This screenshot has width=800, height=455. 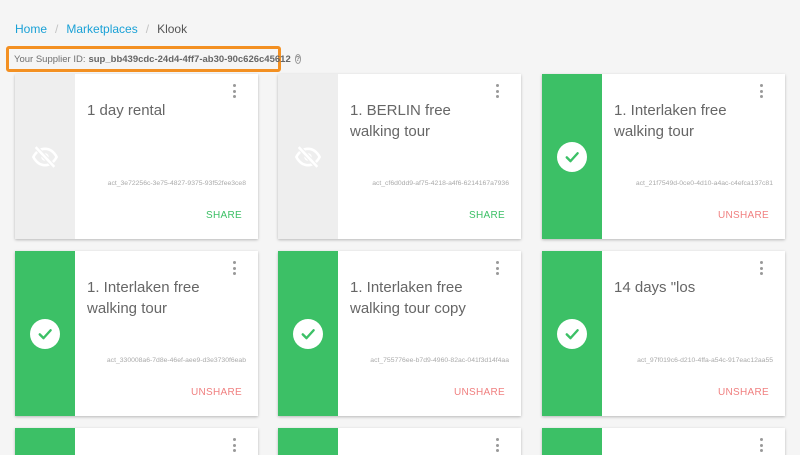 I want to click on card-title: 1. BERLIN free walking tour, so click(x=400, y=121).